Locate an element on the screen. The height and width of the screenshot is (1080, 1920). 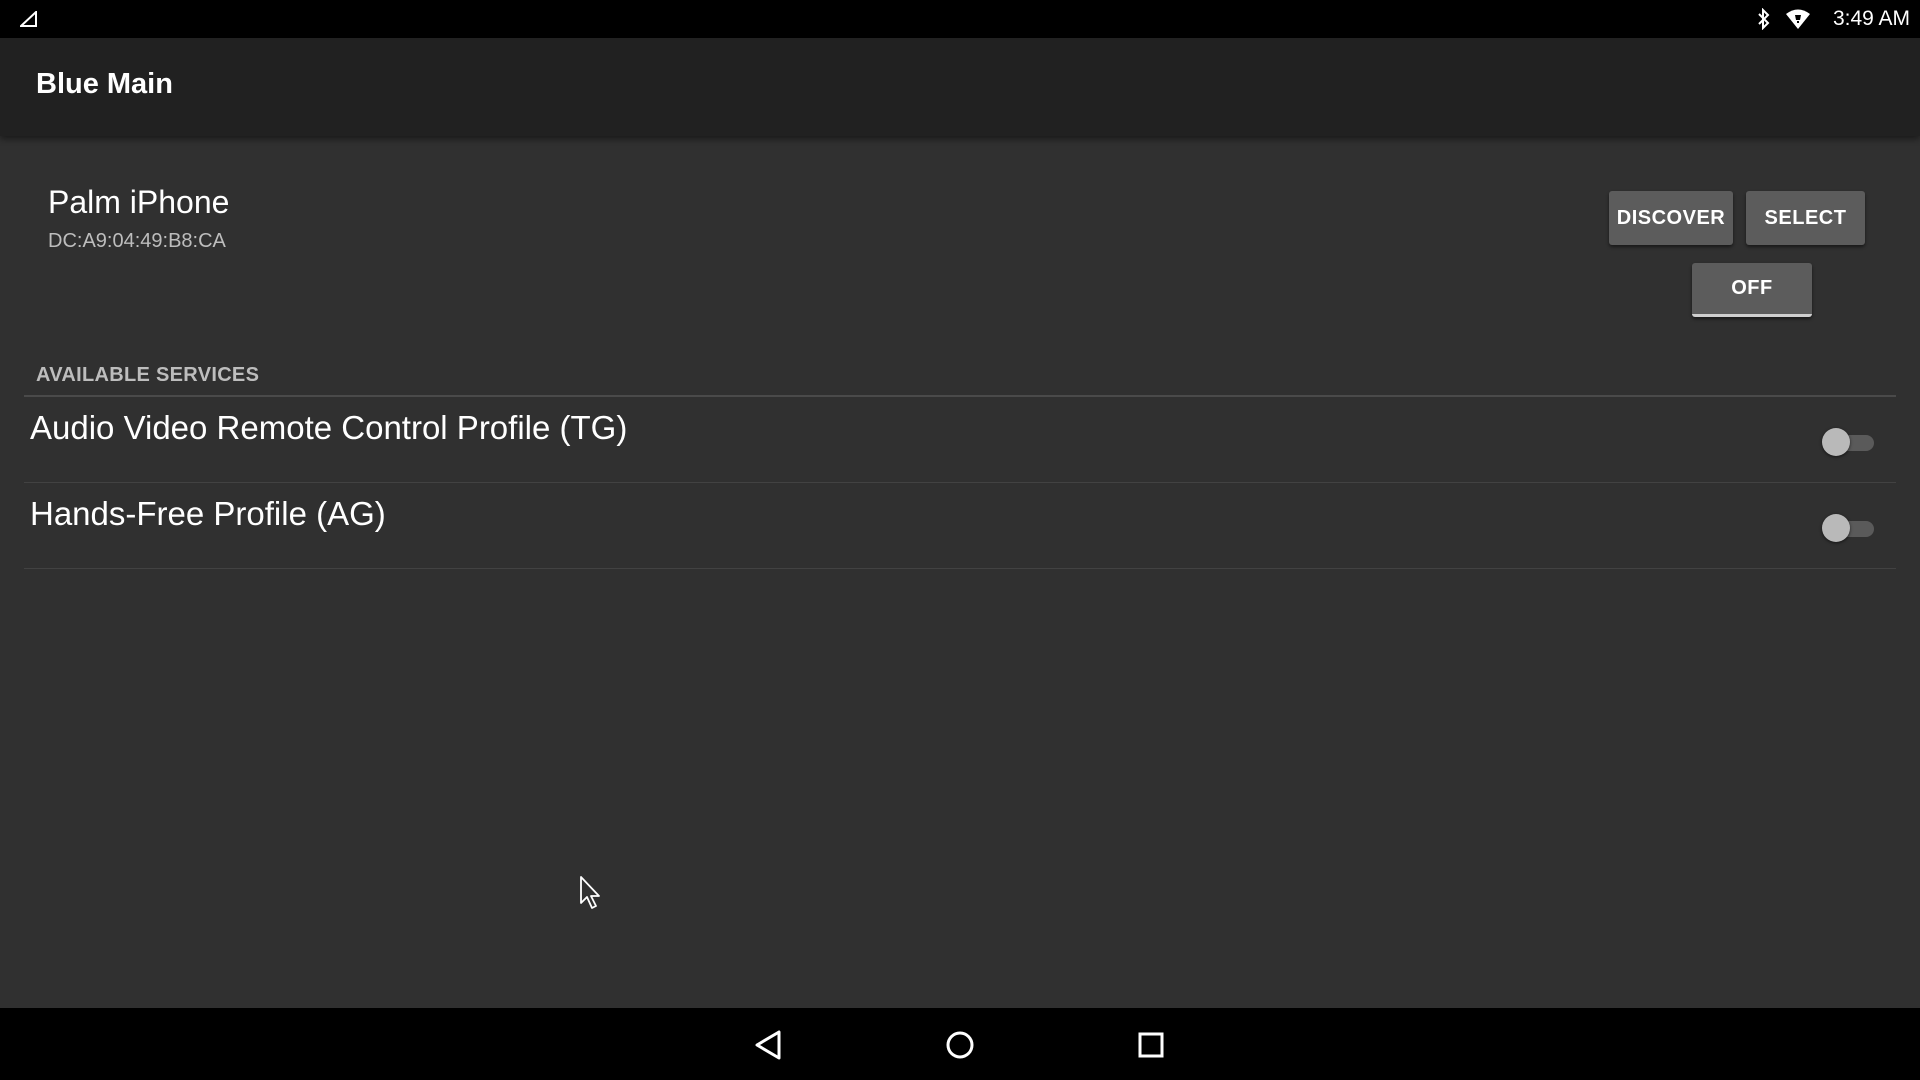
app-bar: Blue Main is located at coordinates (960, 87).